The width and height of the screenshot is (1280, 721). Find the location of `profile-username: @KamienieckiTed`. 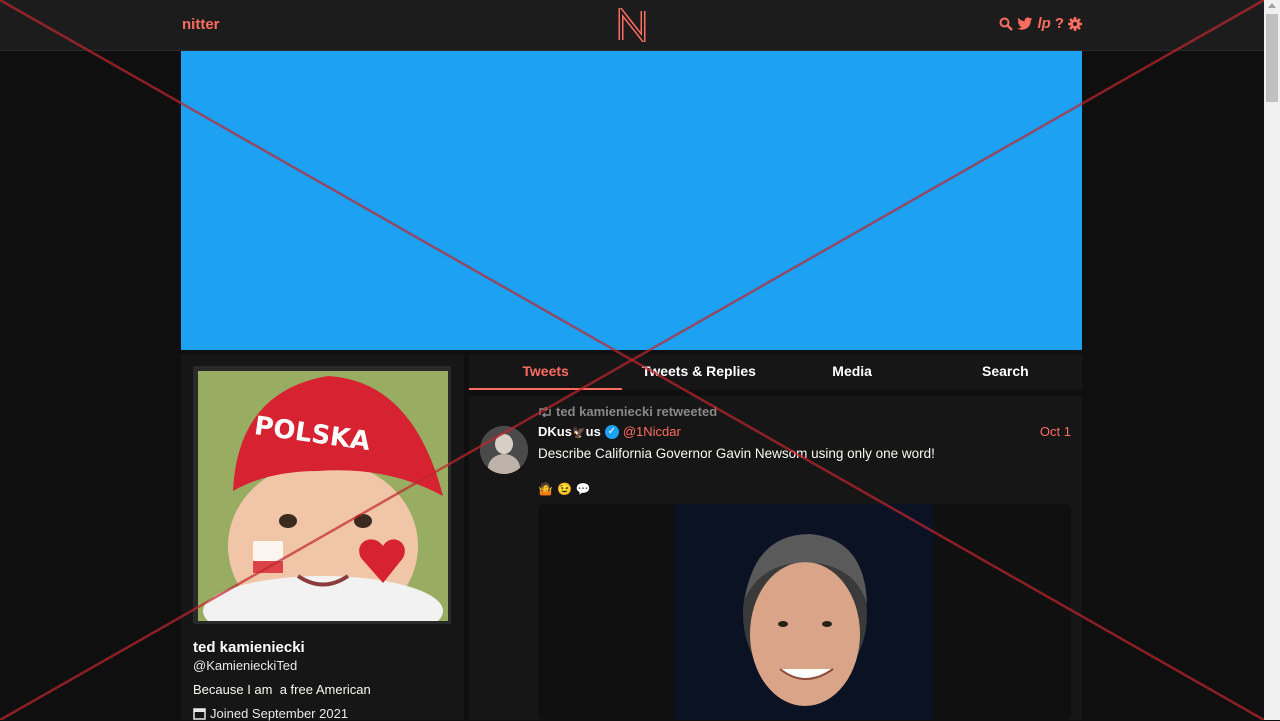

profile-username: @KamienieckiTed is located at coordinates (245, 665).